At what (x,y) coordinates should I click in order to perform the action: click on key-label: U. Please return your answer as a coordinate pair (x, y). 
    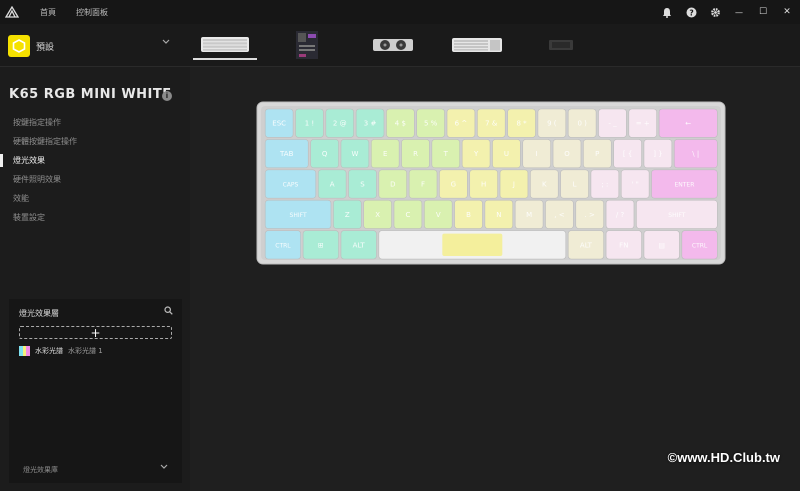
    Looking at the image, I should click on (506, 154).